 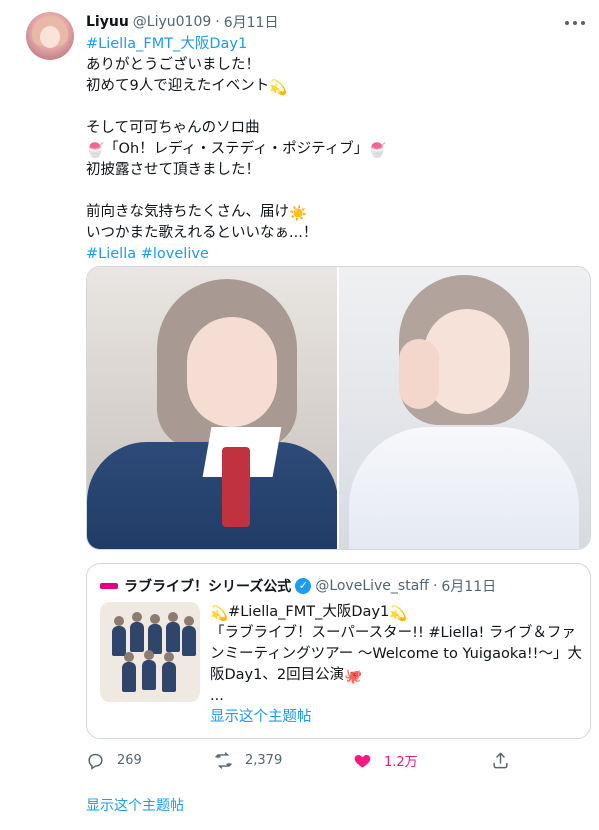 What do you see at coordinates (362, 761) in the screenshot?
I see `heart-icon` at bounding box center [362, 761].